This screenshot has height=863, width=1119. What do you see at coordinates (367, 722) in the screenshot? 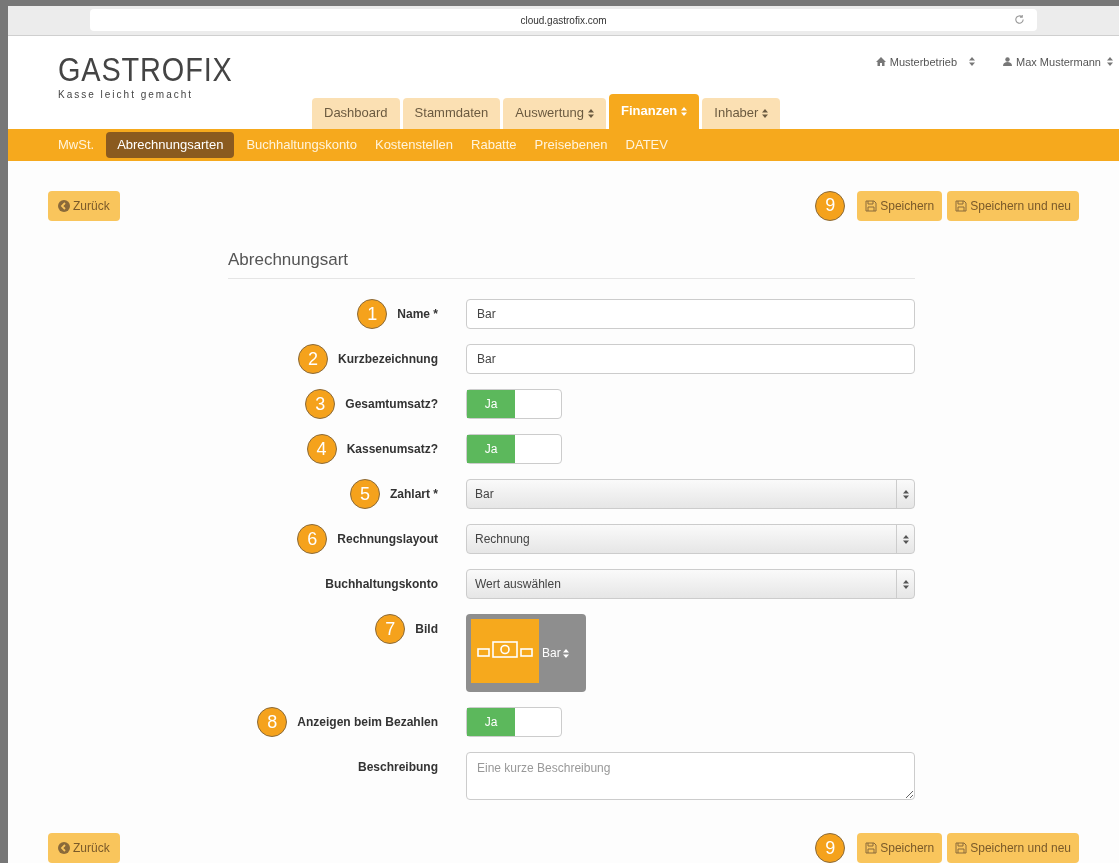
I see `field-label: Anzeigen beim Bezahlen` at bounding box center [367, 722].